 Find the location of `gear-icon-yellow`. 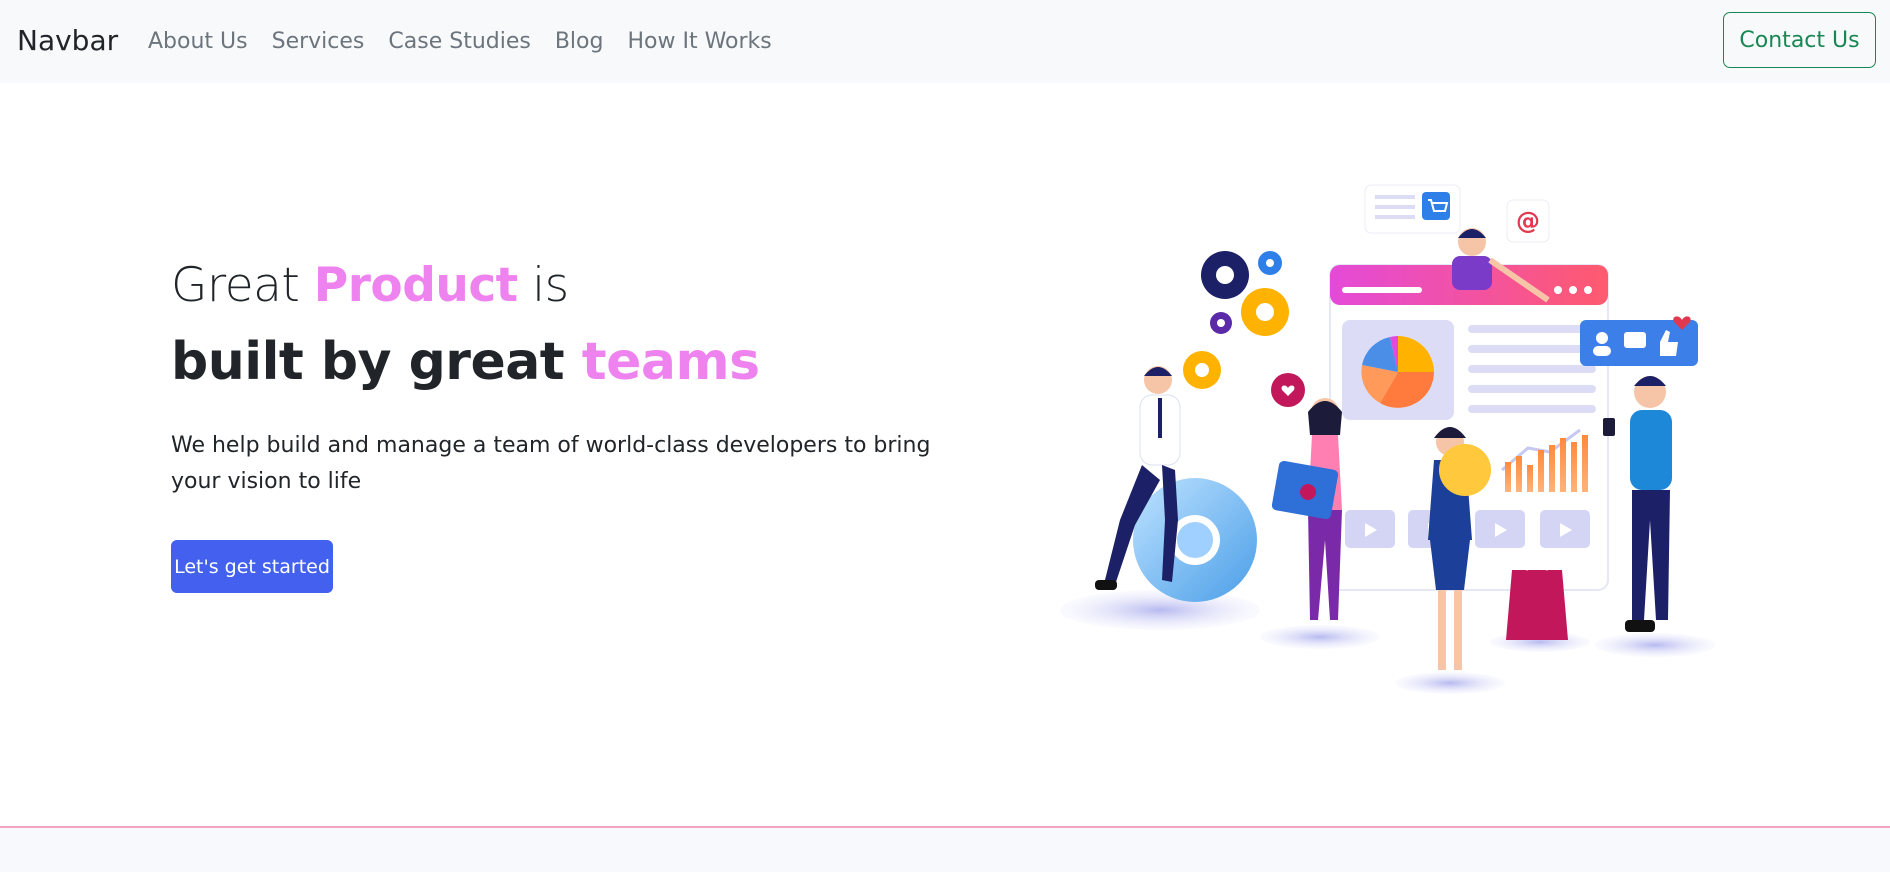

gear-icon-yellow is located at coordinates (1265, 312).